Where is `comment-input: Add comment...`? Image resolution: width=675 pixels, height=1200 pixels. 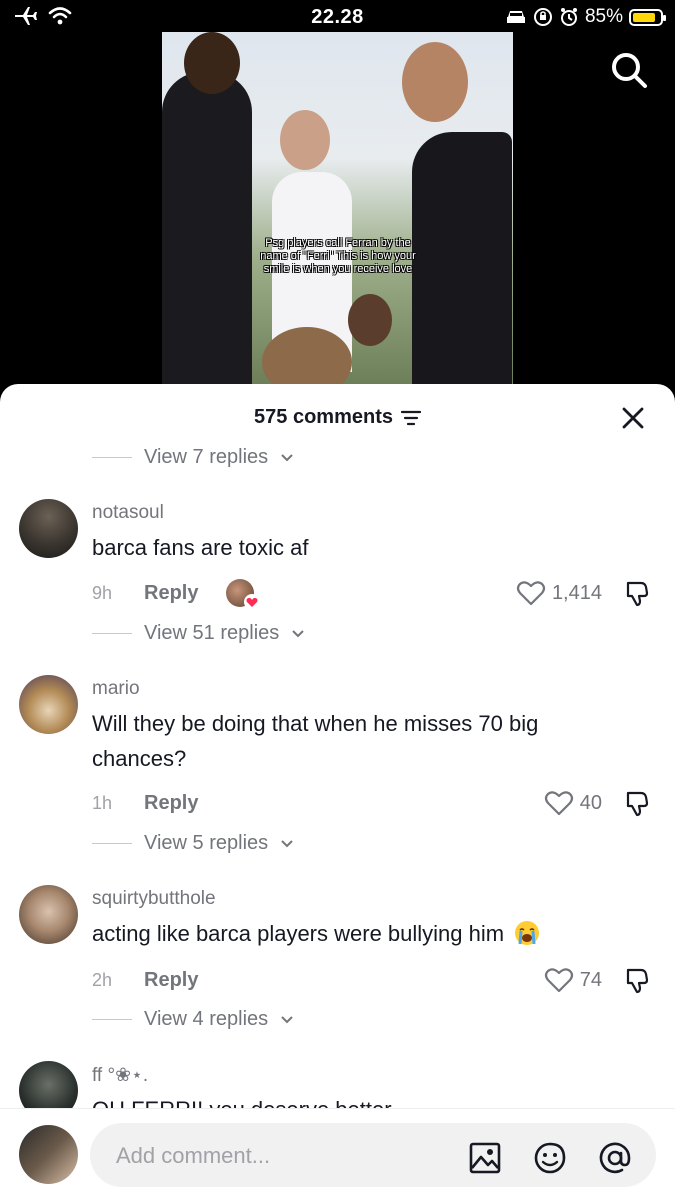
comment-input: Add comment... is located at coordinates (373, 1155).